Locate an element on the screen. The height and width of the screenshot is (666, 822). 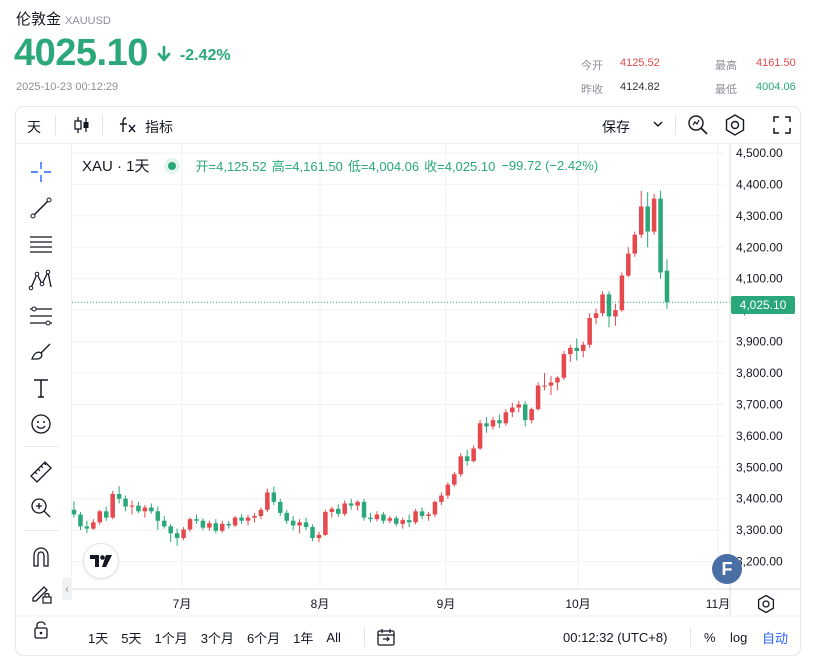
range-1d: 1天 is located at coordinates (98, 637).